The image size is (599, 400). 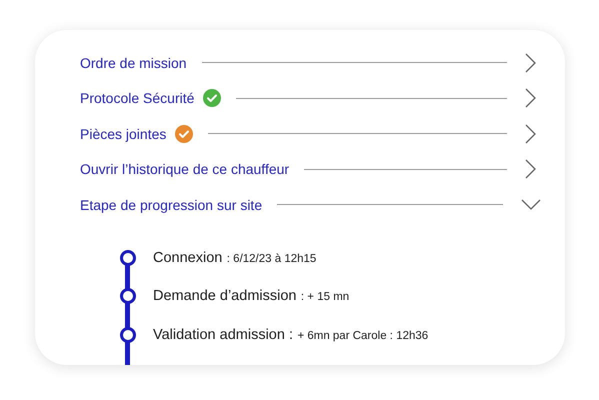 What do you see at coordinates (133, 62) in the screenshot?
I see `menu-item: Ordre de mission` at bounding box center [133, 62].